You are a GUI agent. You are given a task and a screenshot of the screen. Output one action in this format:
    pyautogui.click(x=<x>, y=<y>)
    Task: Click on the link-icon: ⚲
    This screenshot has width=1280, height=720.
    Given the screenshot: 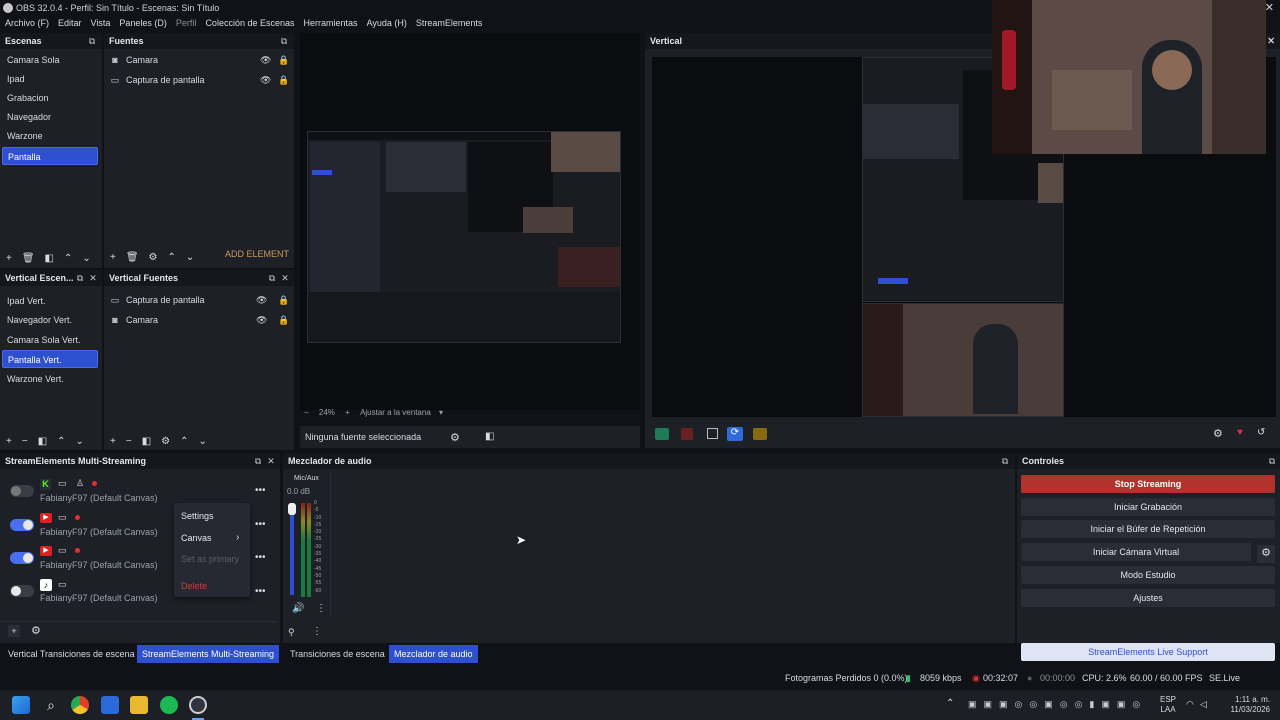 What is the action you would take?
    pyautogui.click(x=291, y=632)
    